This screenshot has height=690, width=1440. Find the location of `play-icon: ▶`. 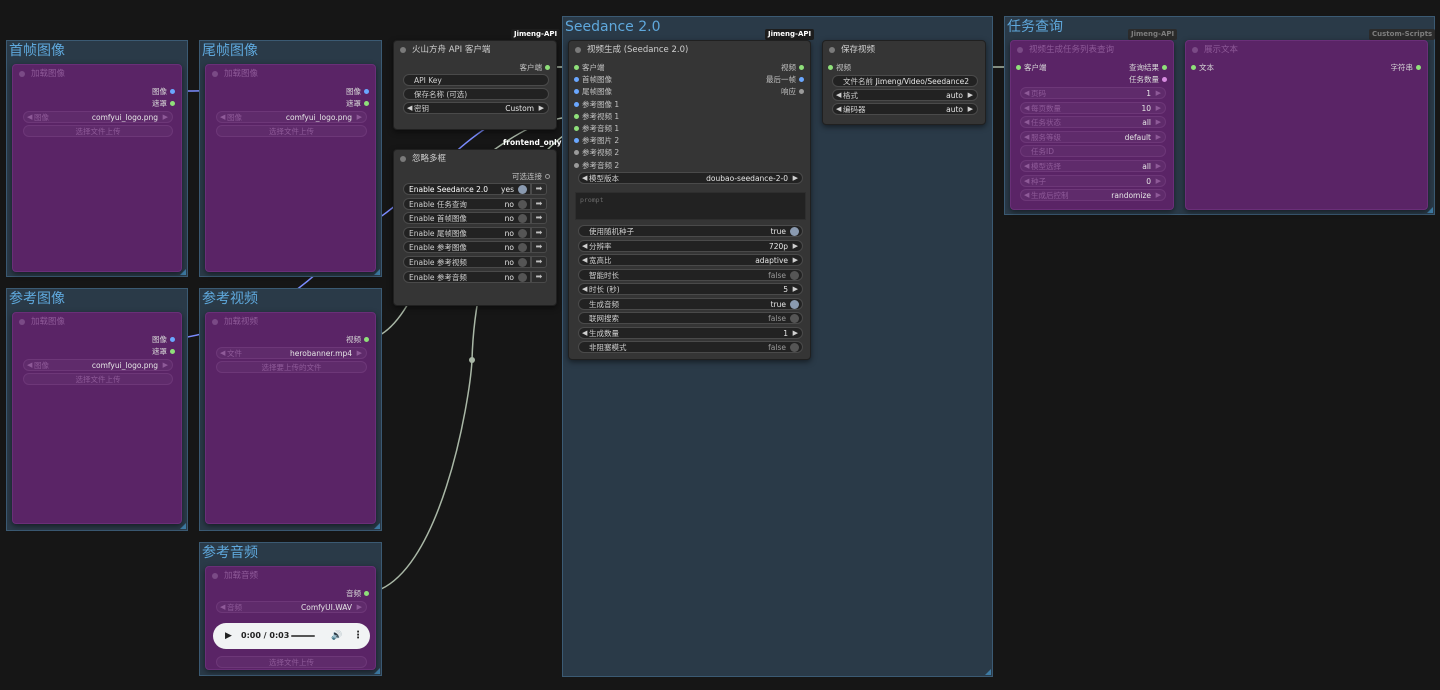

play-icon: ▶ is located at coordinates (228, 636).